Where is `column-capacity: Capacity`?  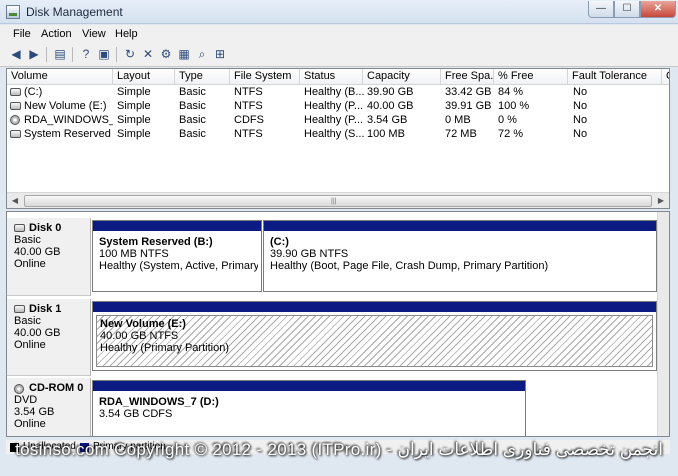 column-capacity: Capacity is located at coordinates (402, 77).